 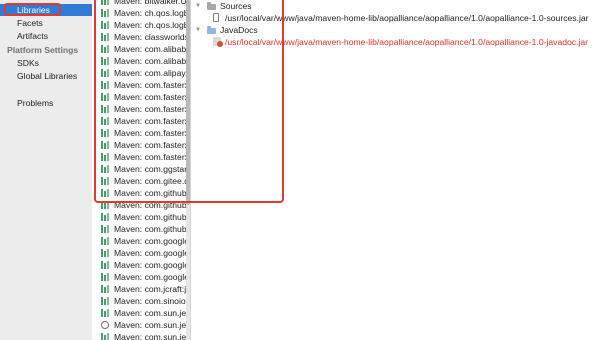 What do you see at coordinates (32, 9) in the screenshot?
I see `selection-highlight-annotation` at bounding box center [32, 9].